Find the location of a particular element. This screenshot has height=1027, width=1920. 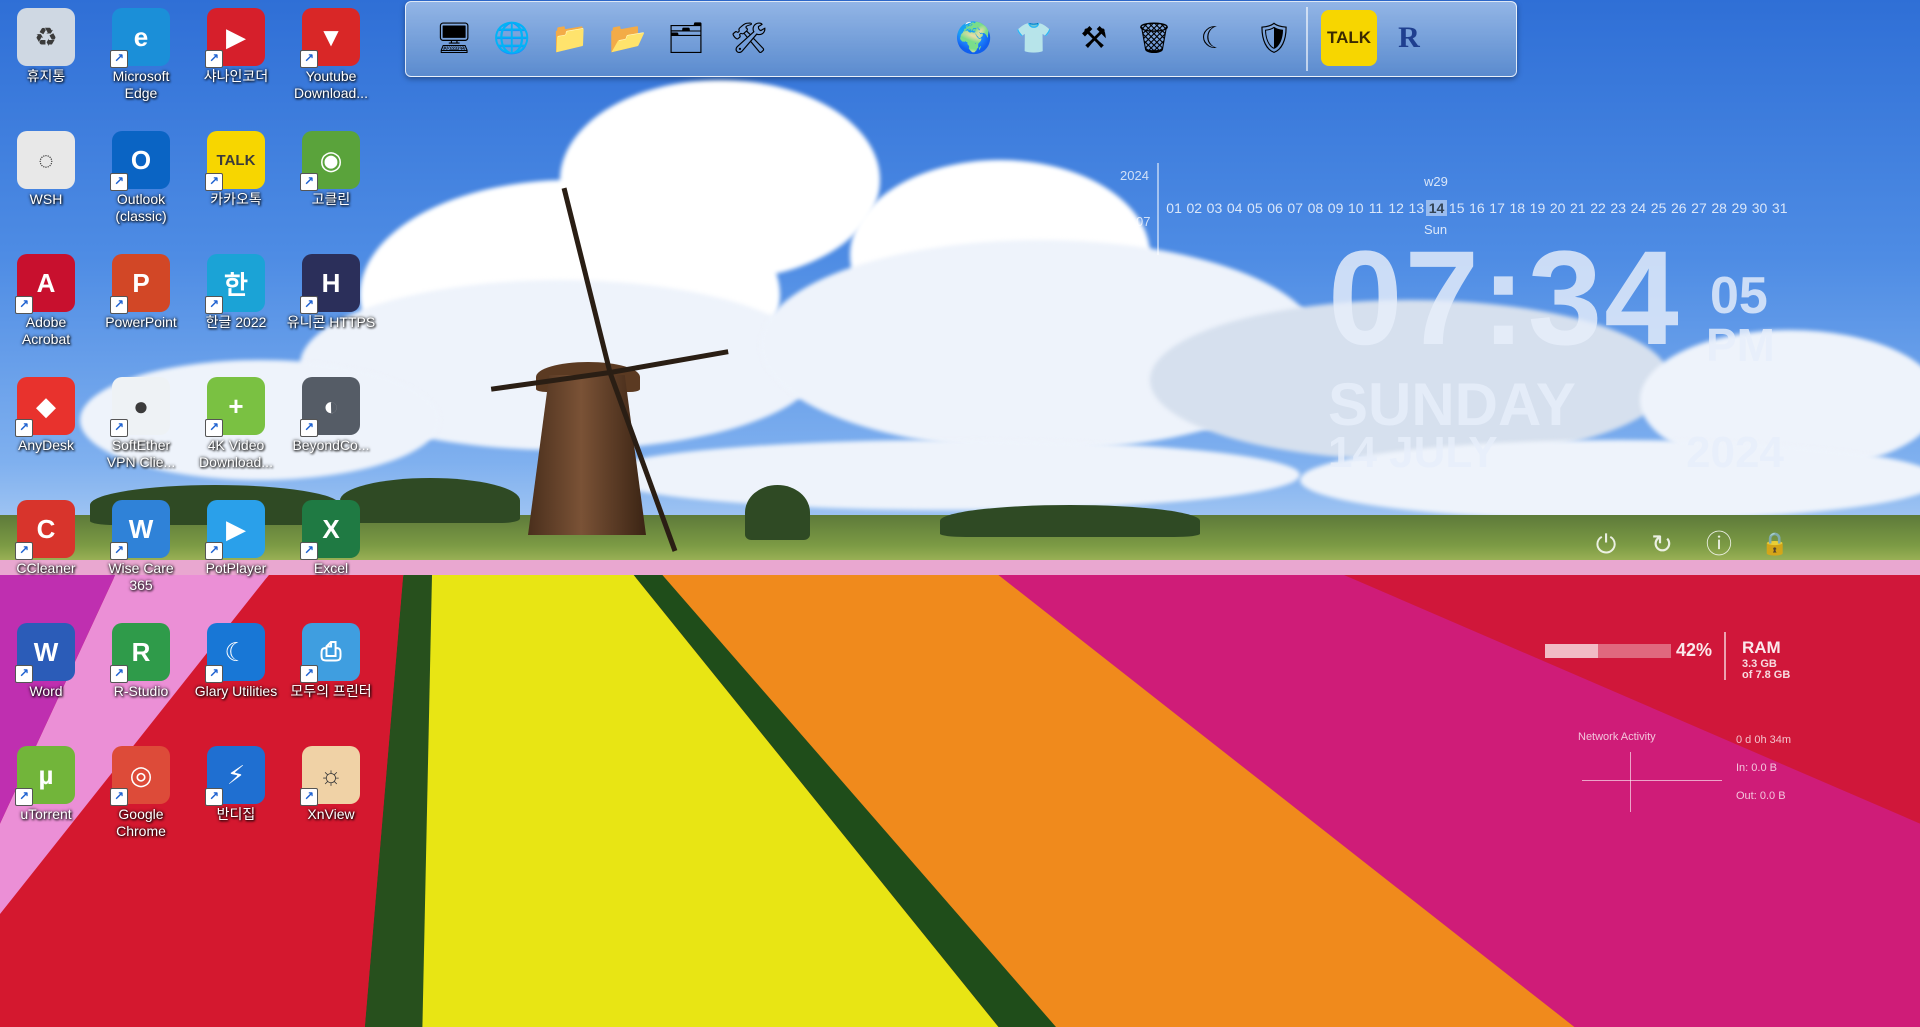

desktop-icon-label: 모두의 프린터 is located at coordinates (331, 691).